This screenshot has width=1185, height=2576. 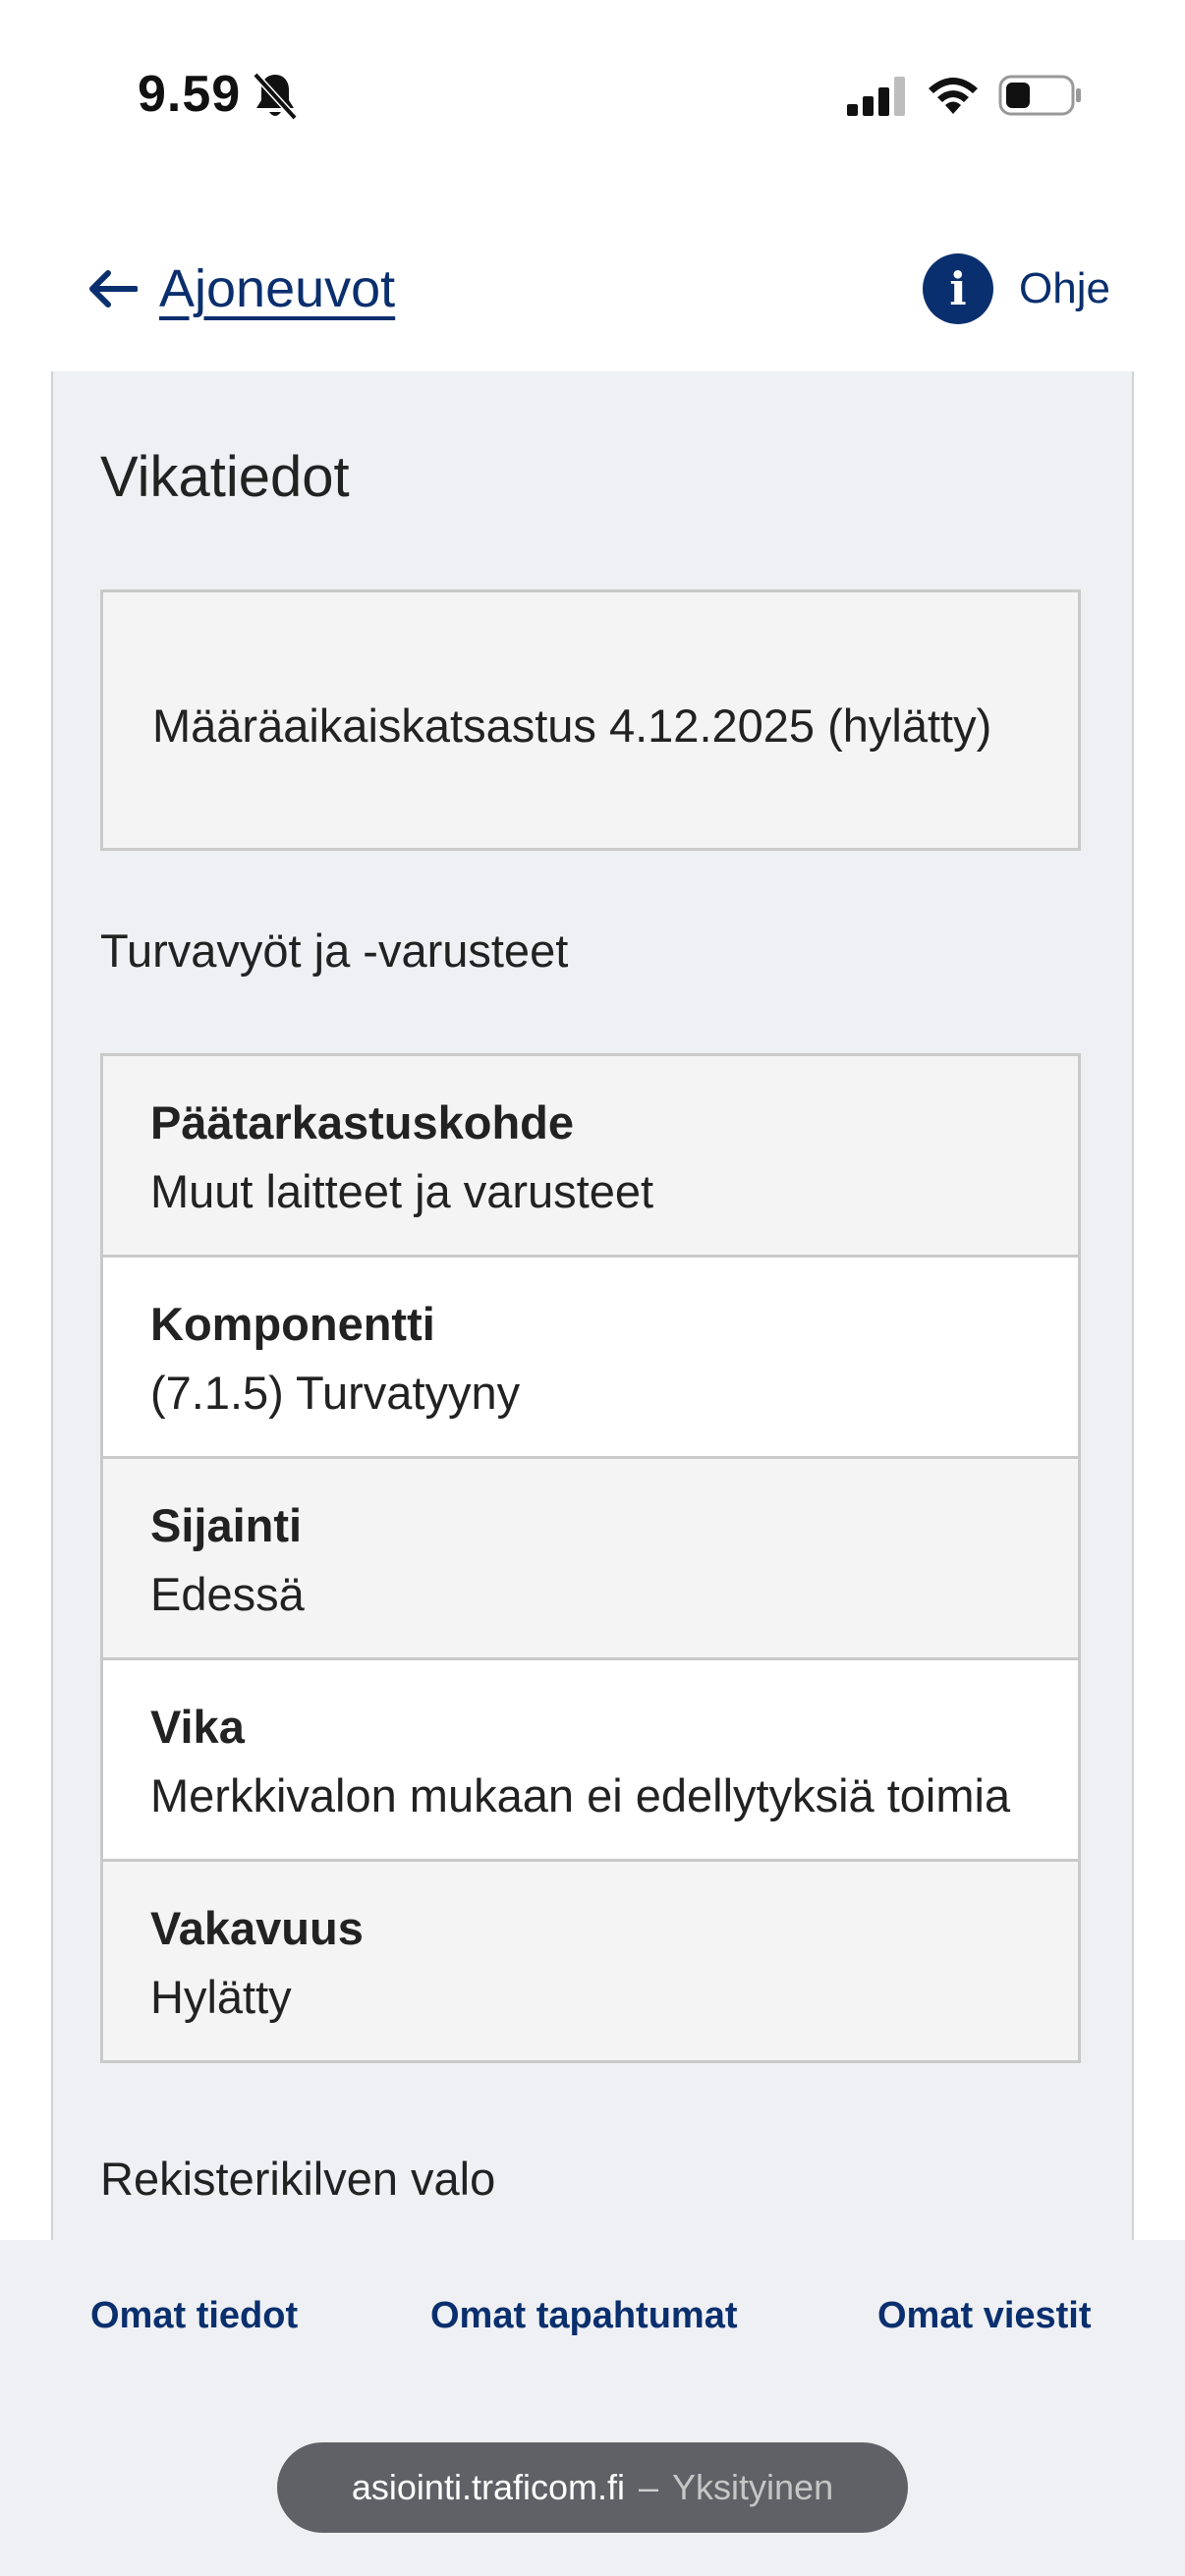 I want to click on detail-label: Päätarkastuskohde, so click(x=363, y=1122).